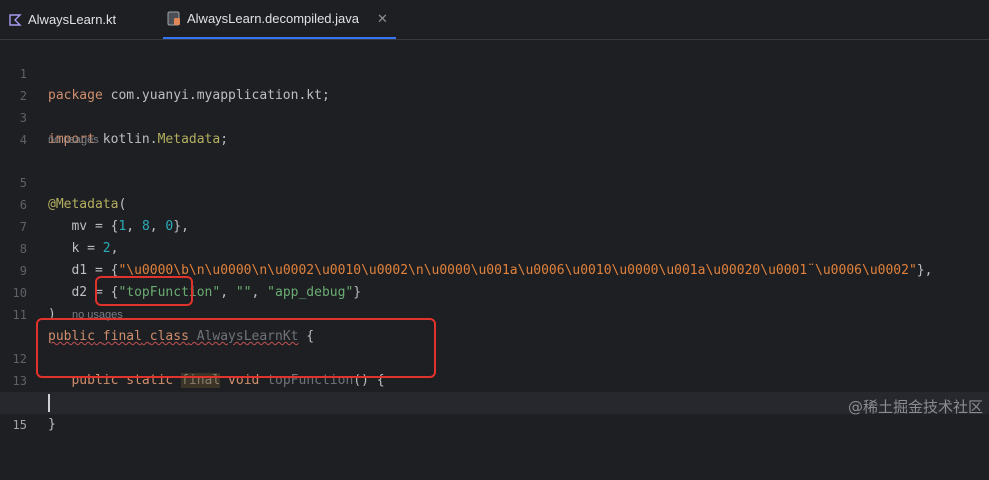  I want to click on tab-alwayslearn-kt: AlwaysLearn.kt, so click(62, 19).